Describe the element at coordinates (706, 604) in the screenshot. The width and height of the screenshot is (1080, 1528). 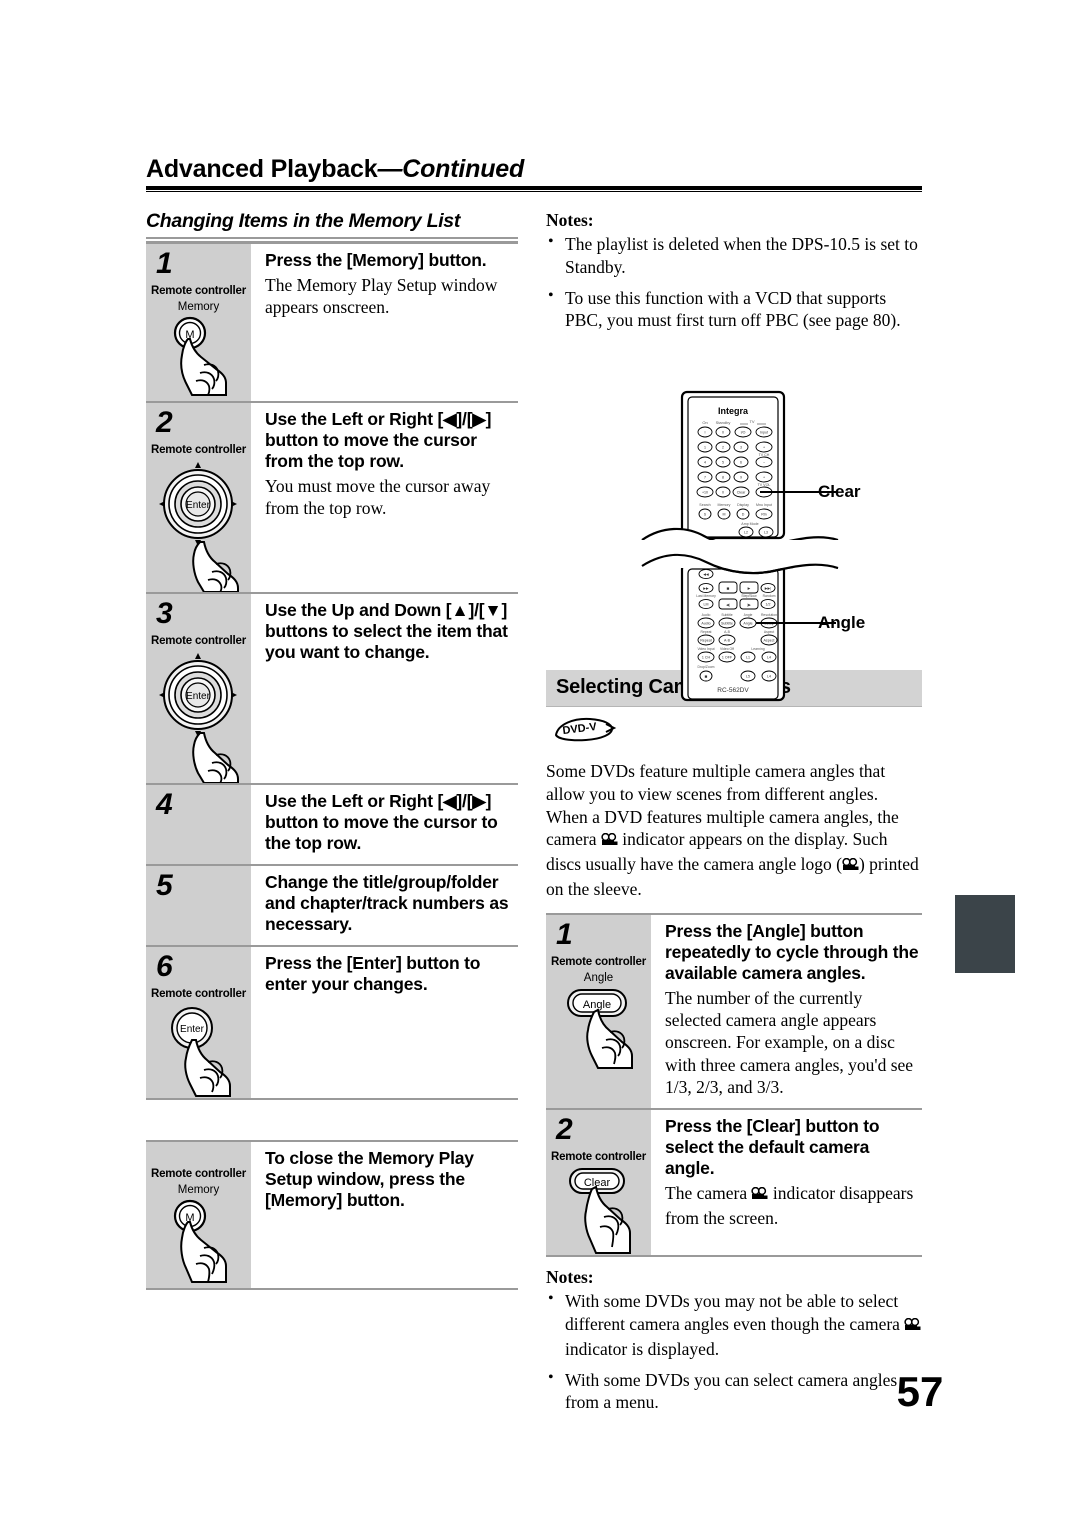
I see `svg-text: LM` at that location.